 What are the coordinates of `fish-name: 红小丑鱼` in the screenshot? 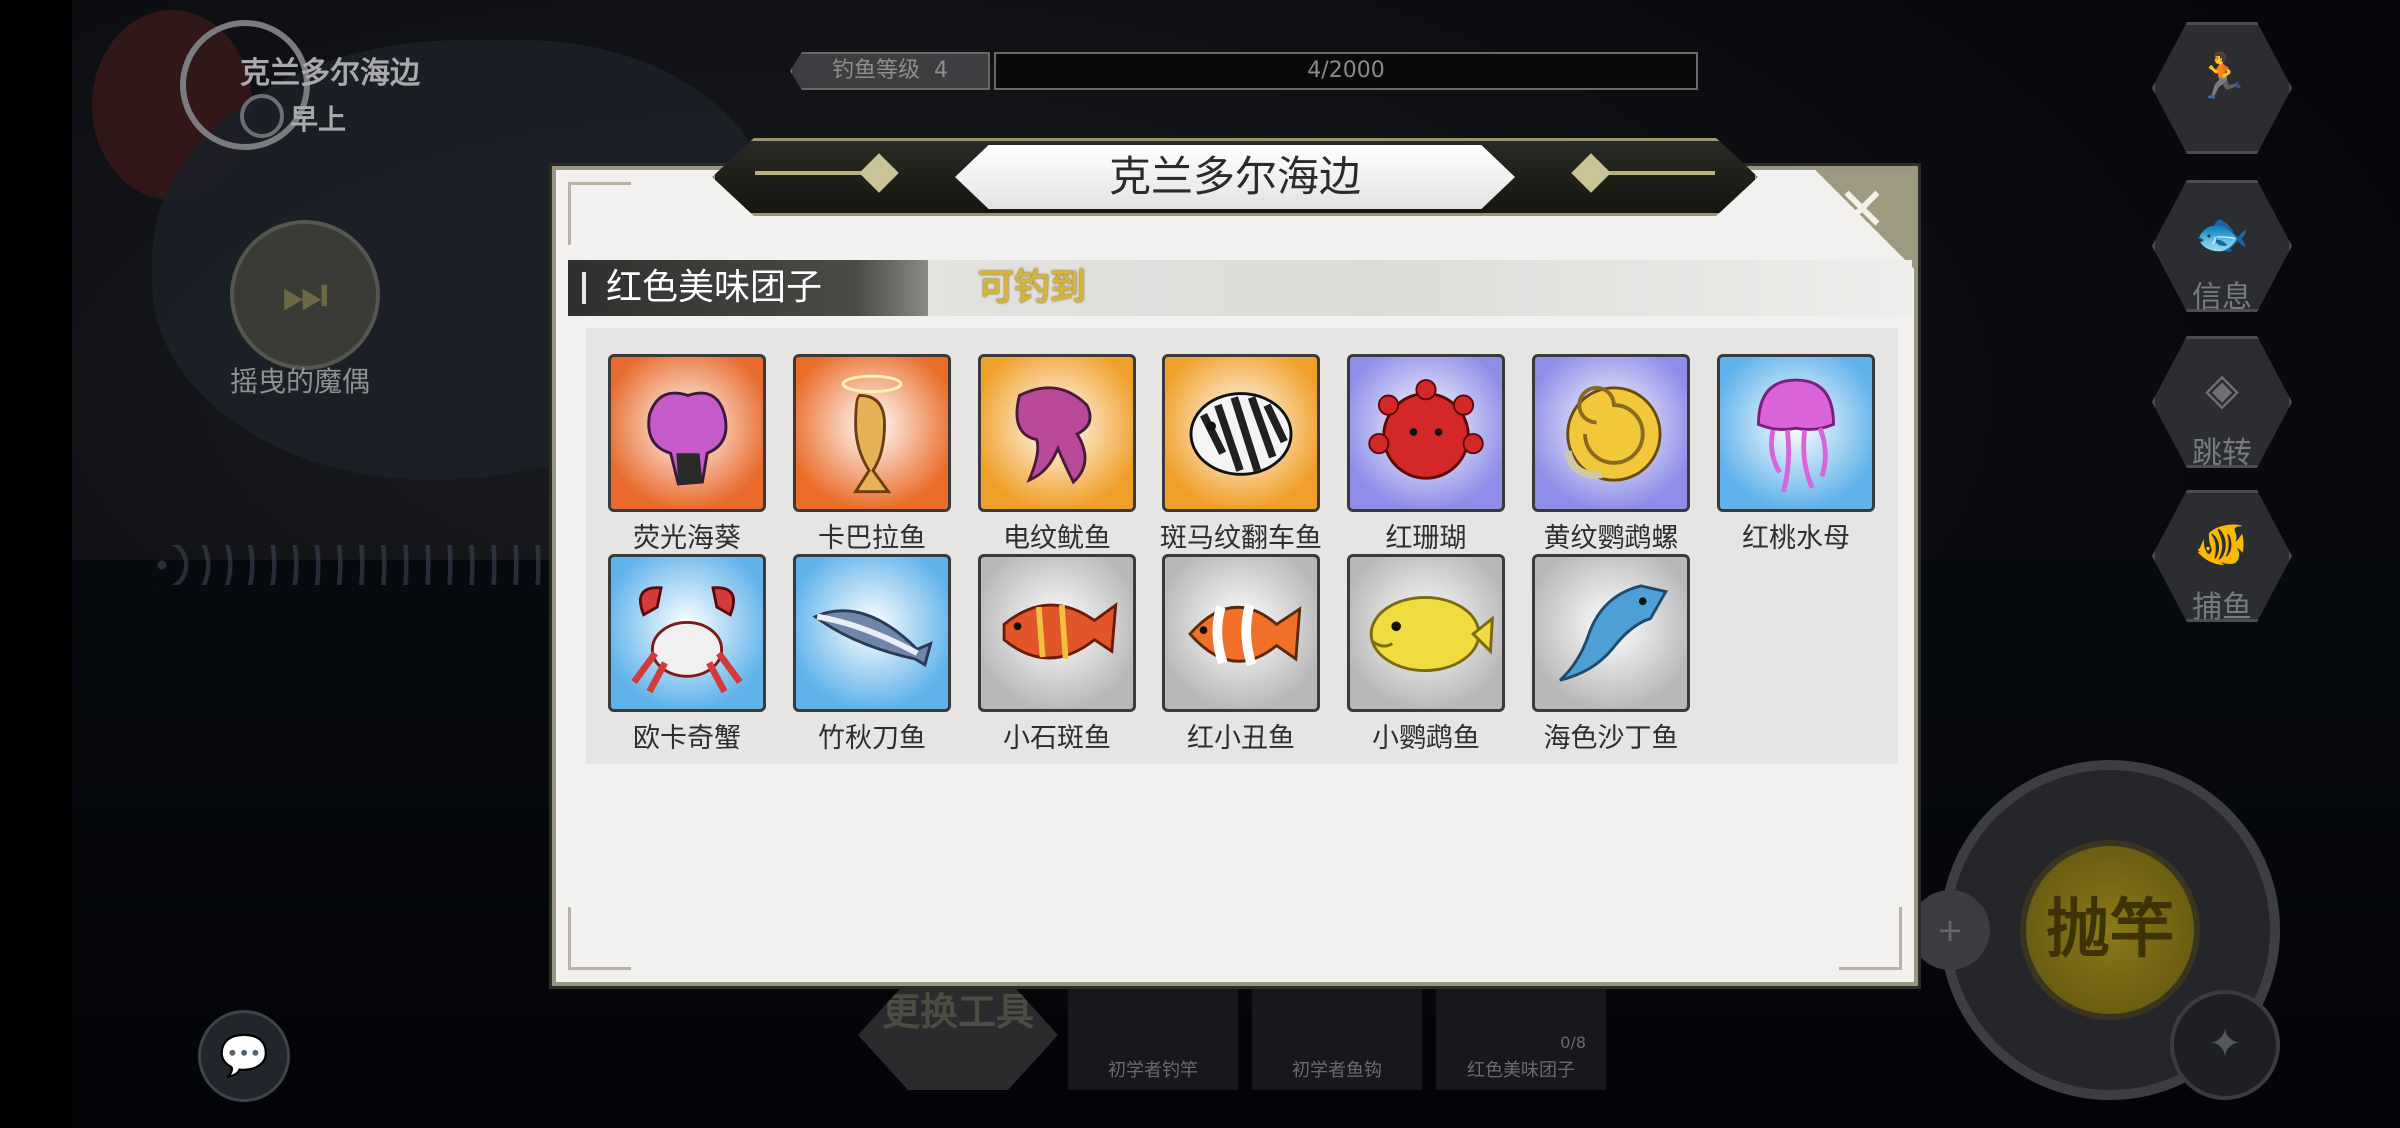 It's located at (1241, 738).